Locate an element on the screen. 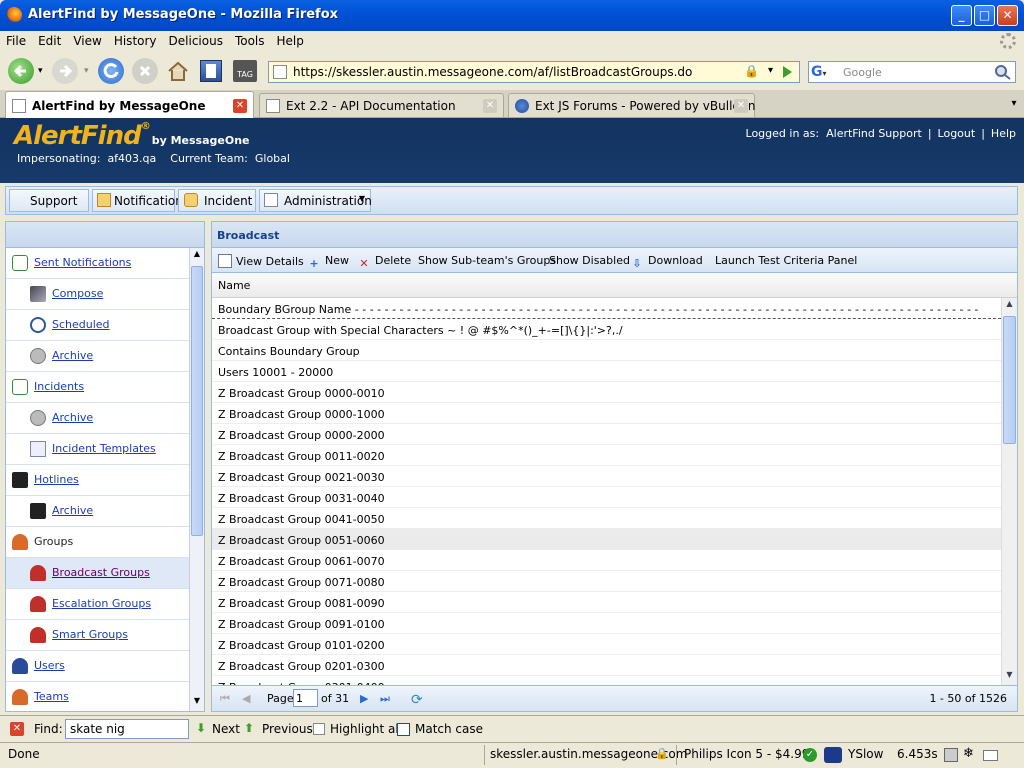 This screenshot has height=768, width=1024. menu-help: Help is located at coordinates (290, 39).